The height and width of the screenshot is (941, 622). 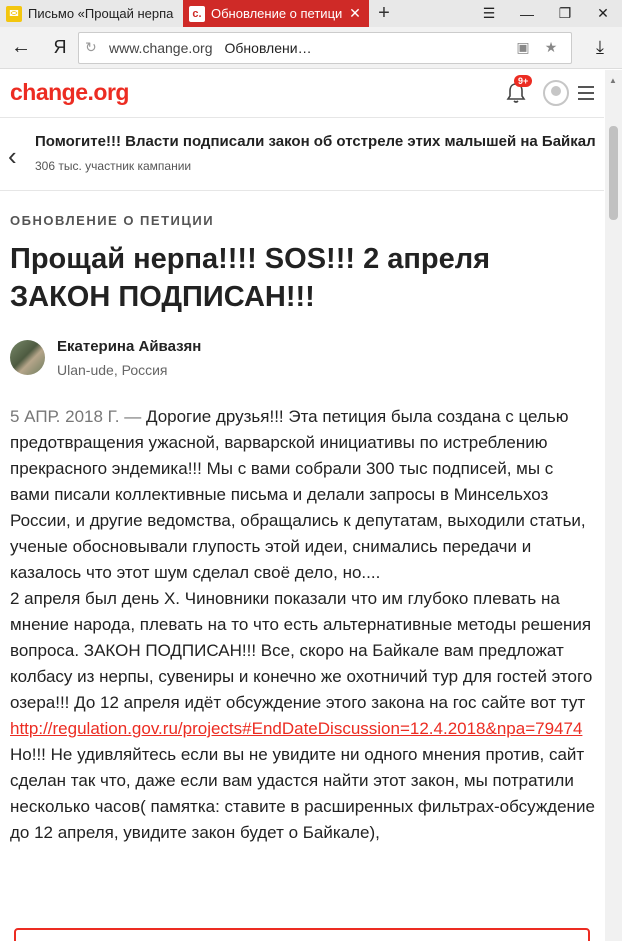 I want to click on tab-mail: ✉ Письмо «Прощай нерпа, so click(x=91, y=13).